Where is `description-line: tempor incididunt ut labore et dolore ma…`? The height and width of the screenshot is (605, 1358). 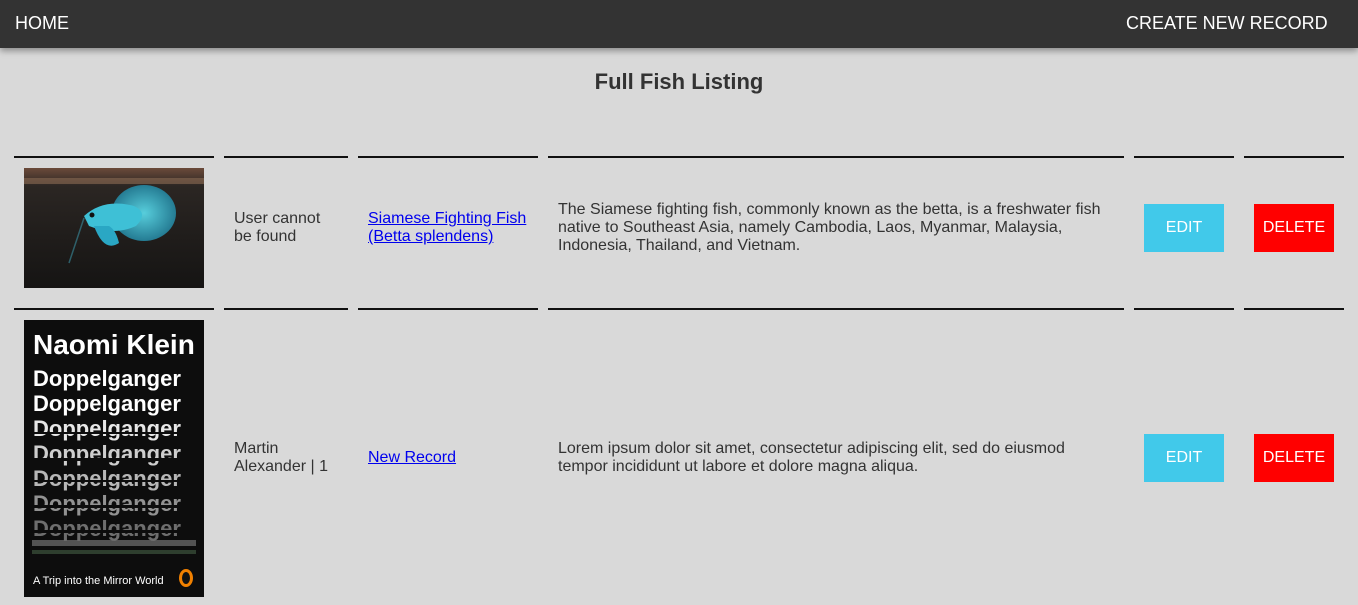 description-line: tempor incididunt ut labore et dolore ma… is located at coordinates (738, 466).